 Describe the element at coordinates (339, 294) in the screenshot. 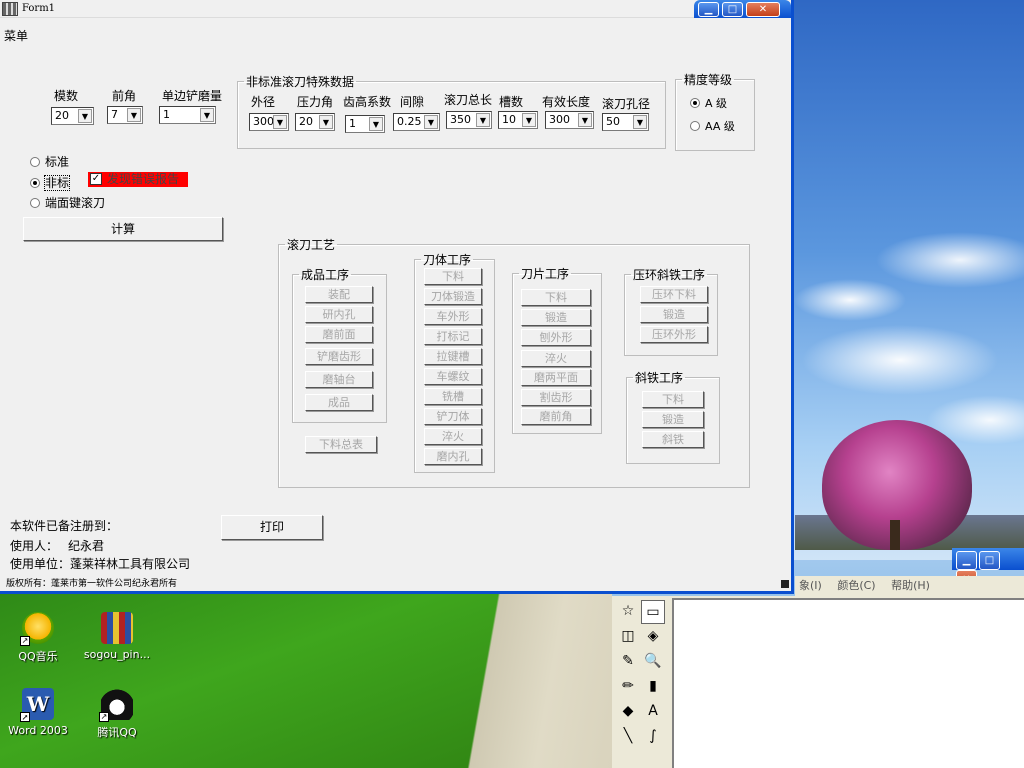

I see `process-button: 装配` at that location.